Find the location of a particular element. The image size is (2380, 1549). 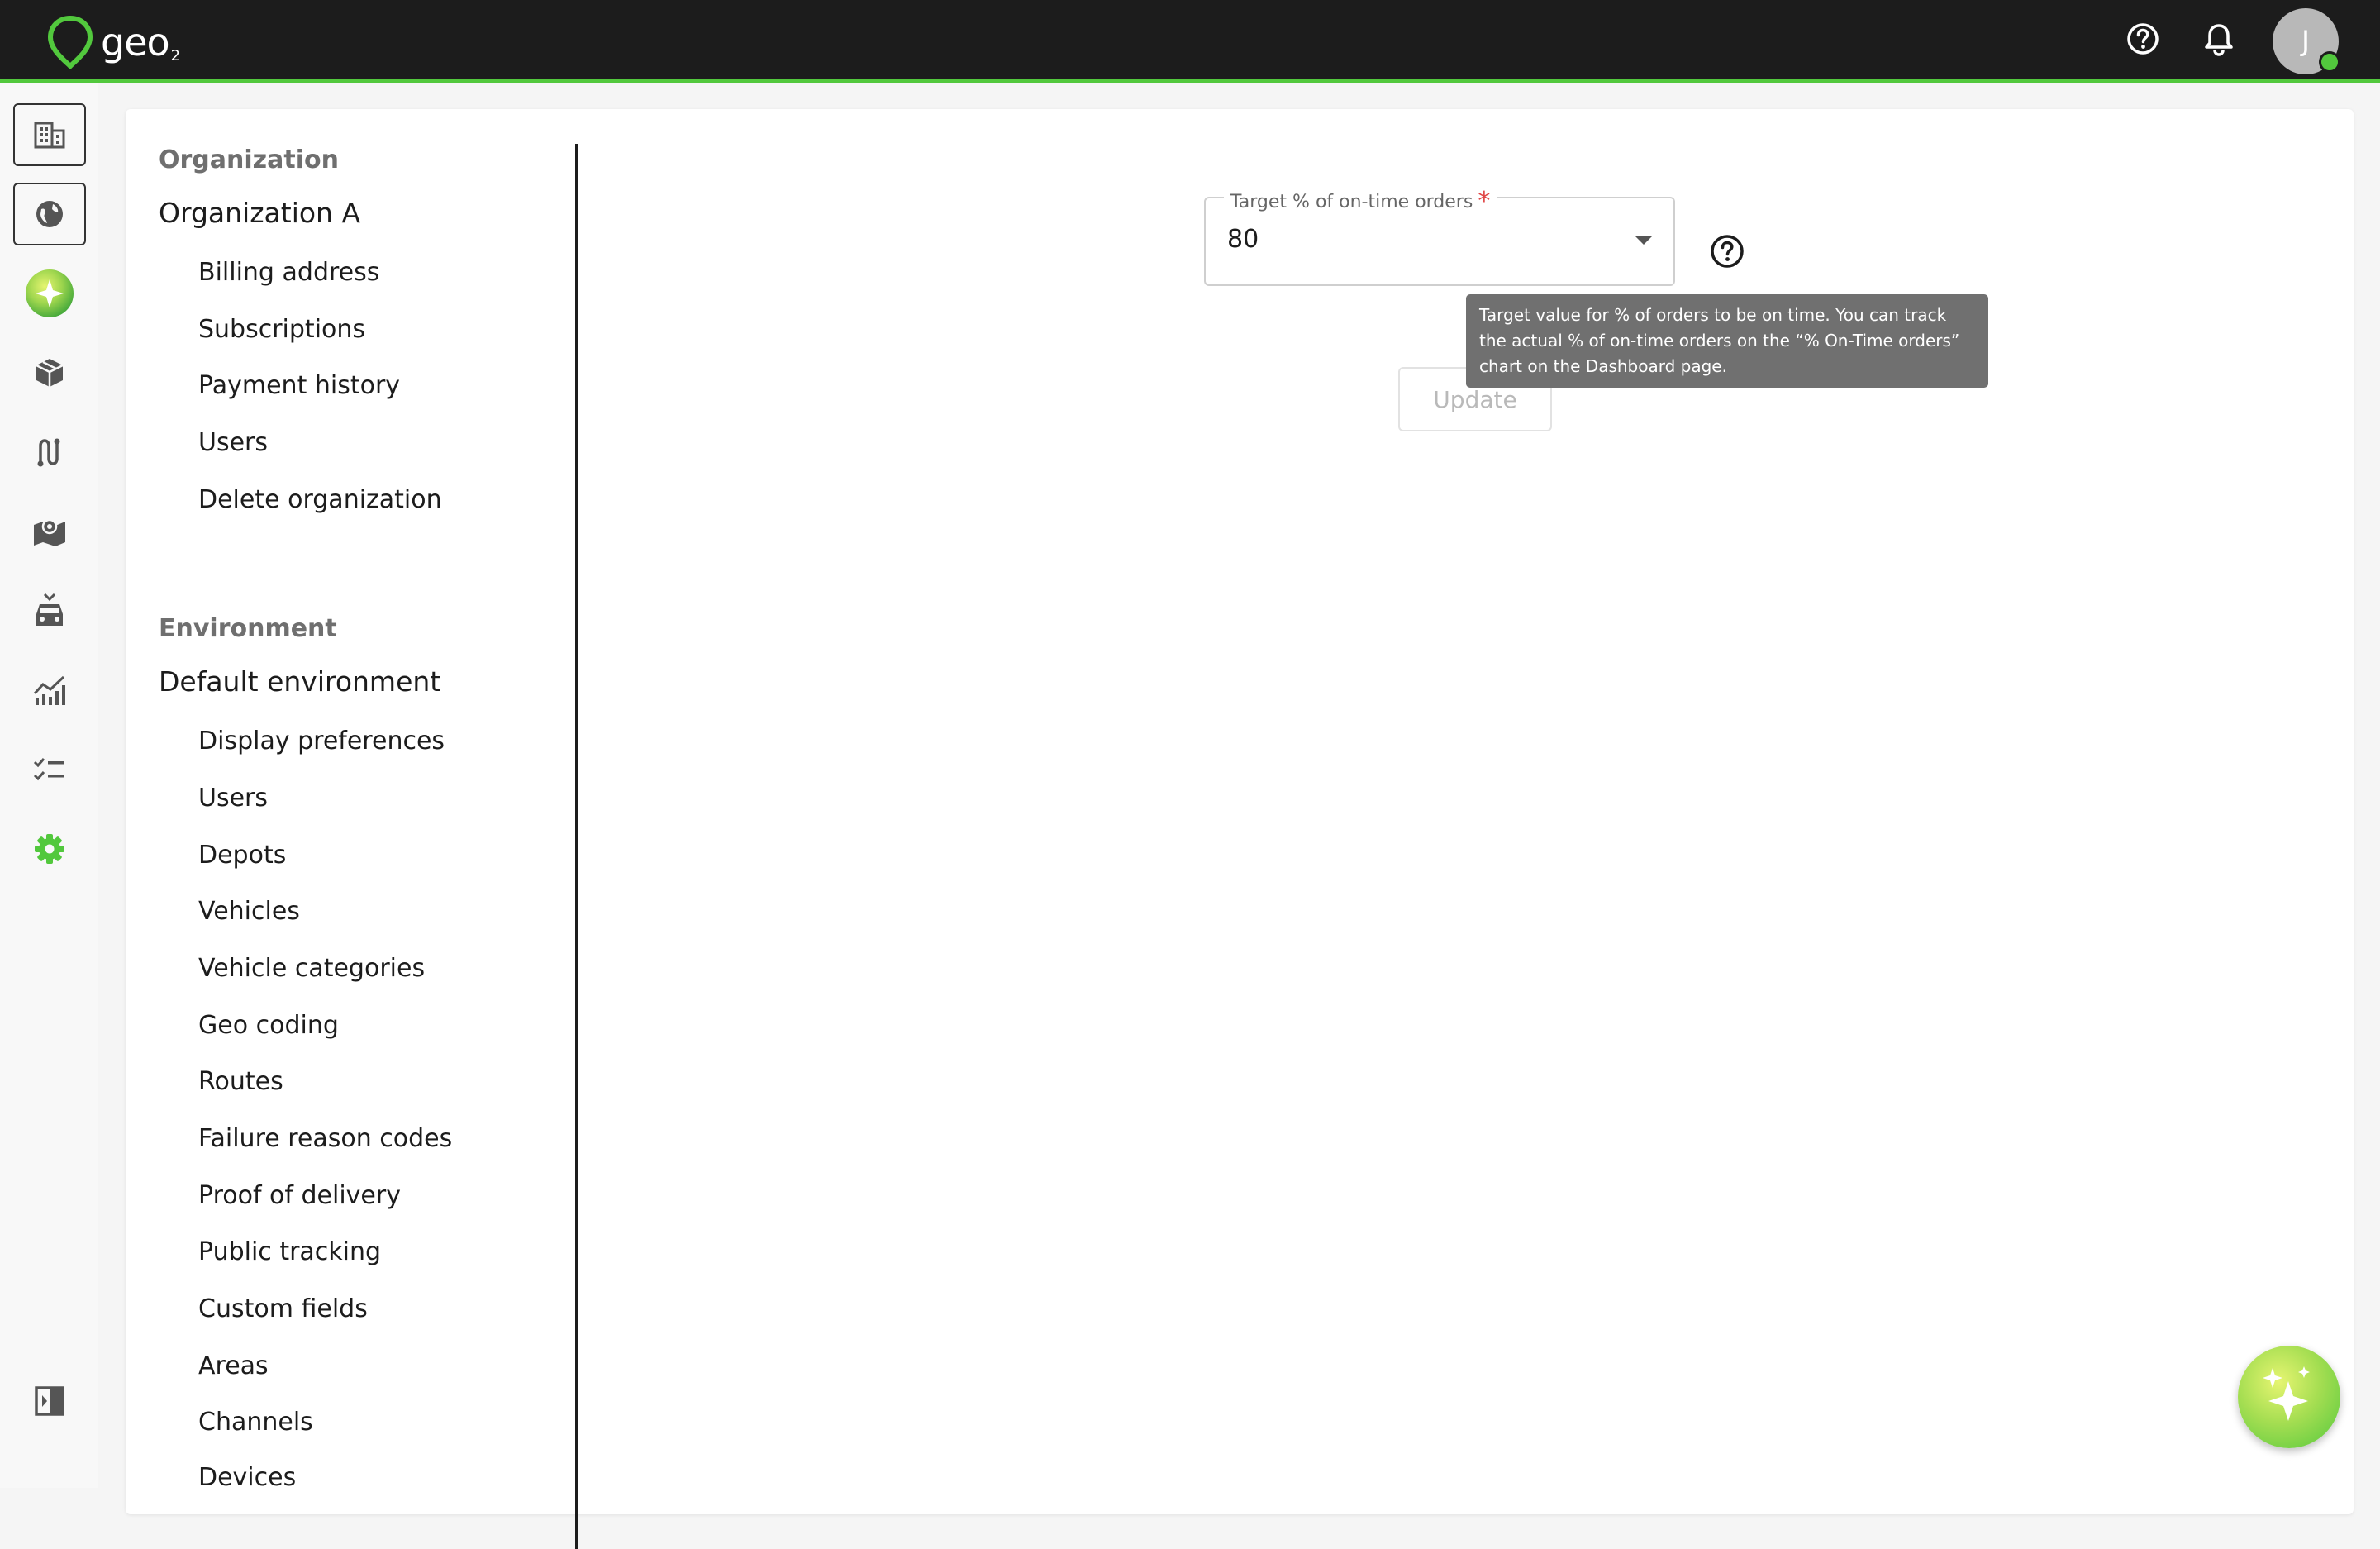

target-on-time-label: Target % of on-time orders * is located at coordinates (1360, 200).